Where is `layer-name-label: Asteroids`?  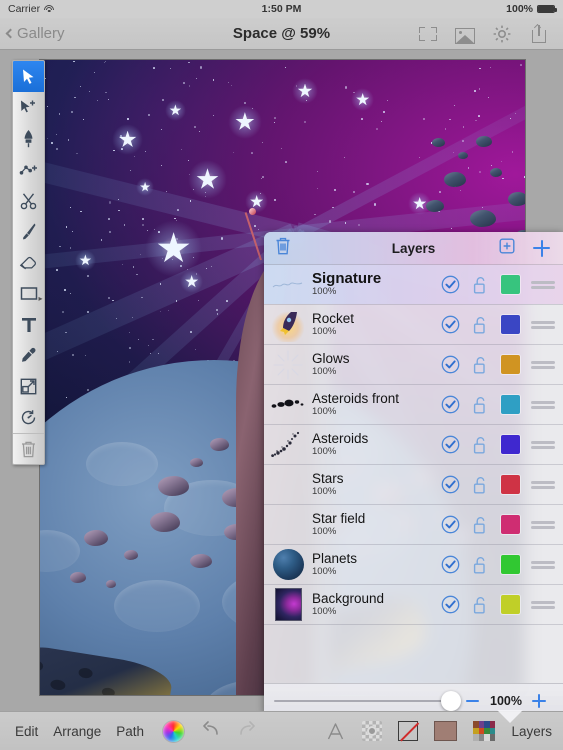
layer-name-label: Asteroids is located at coordinates (373, 438).